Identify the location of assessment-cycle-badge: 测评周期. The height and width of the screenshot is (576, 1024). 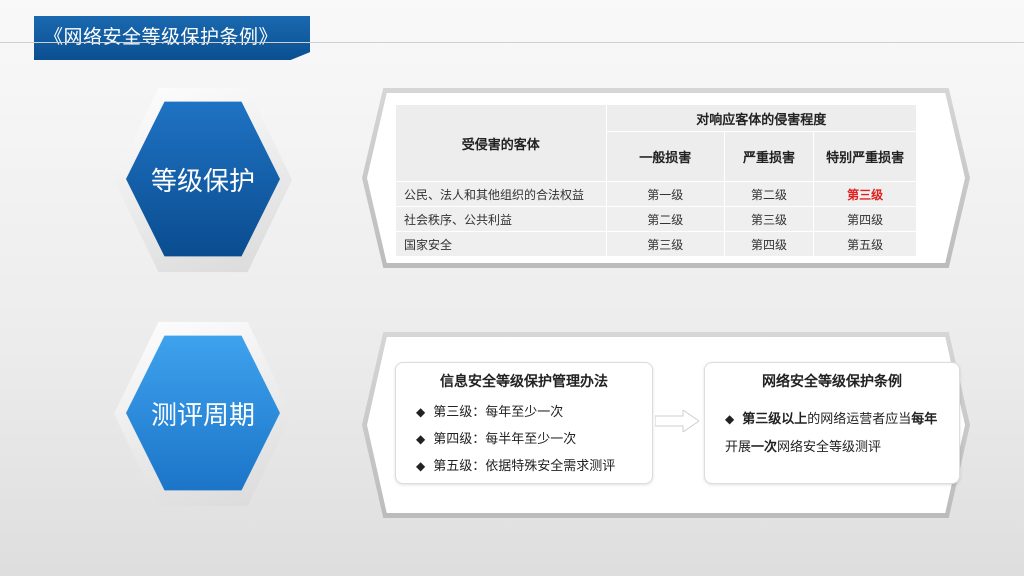
(203, 414).